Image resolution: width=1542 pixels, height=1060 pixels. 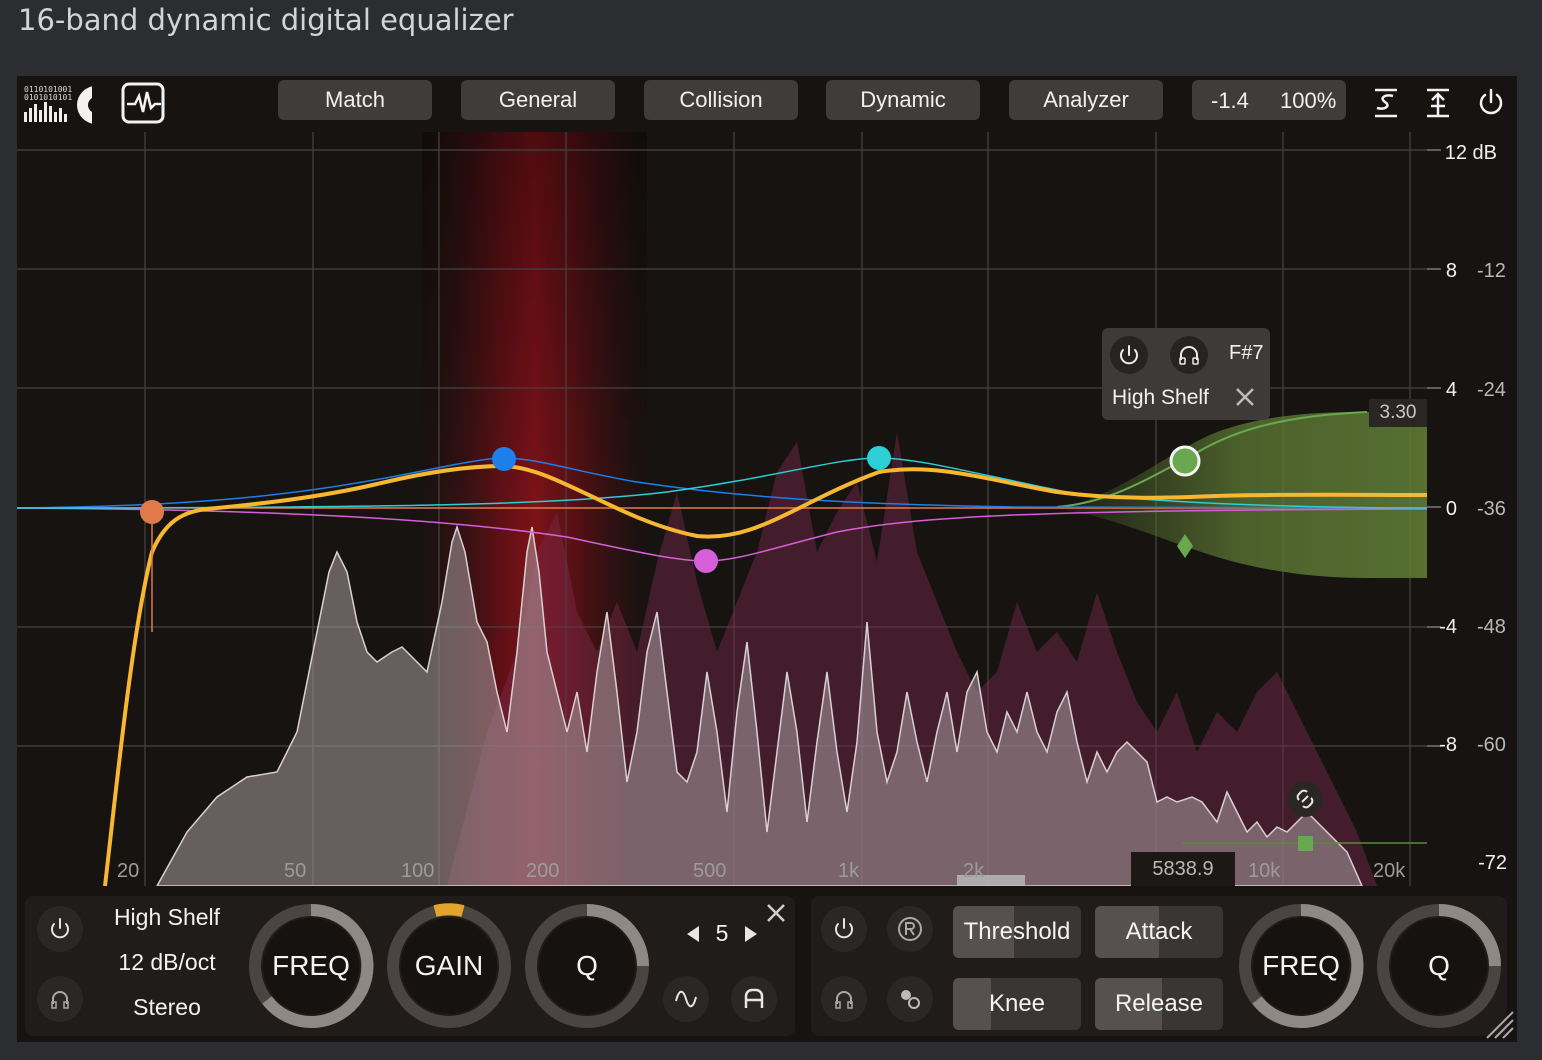 I want to click on popup-bypass-button, so click(x=1129, y=355).